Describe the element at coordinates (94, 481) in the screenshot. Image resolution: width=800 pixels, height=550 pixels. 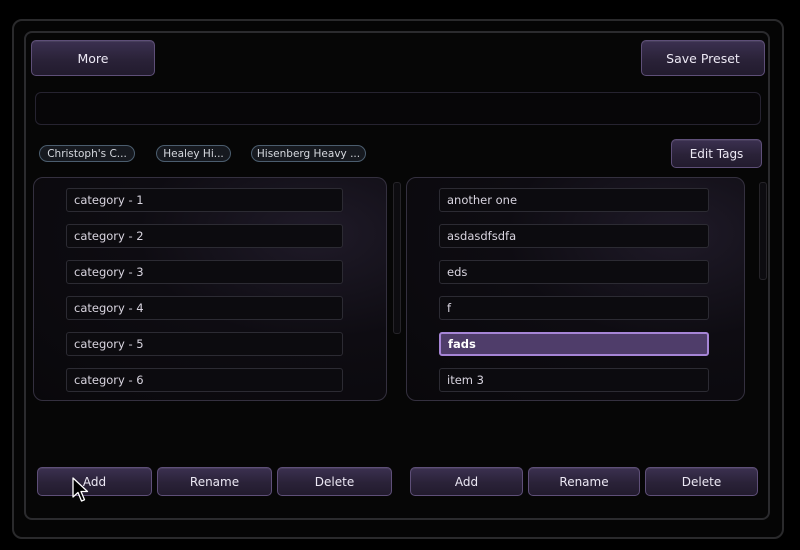
I see `add-category-button: Add` at that location.